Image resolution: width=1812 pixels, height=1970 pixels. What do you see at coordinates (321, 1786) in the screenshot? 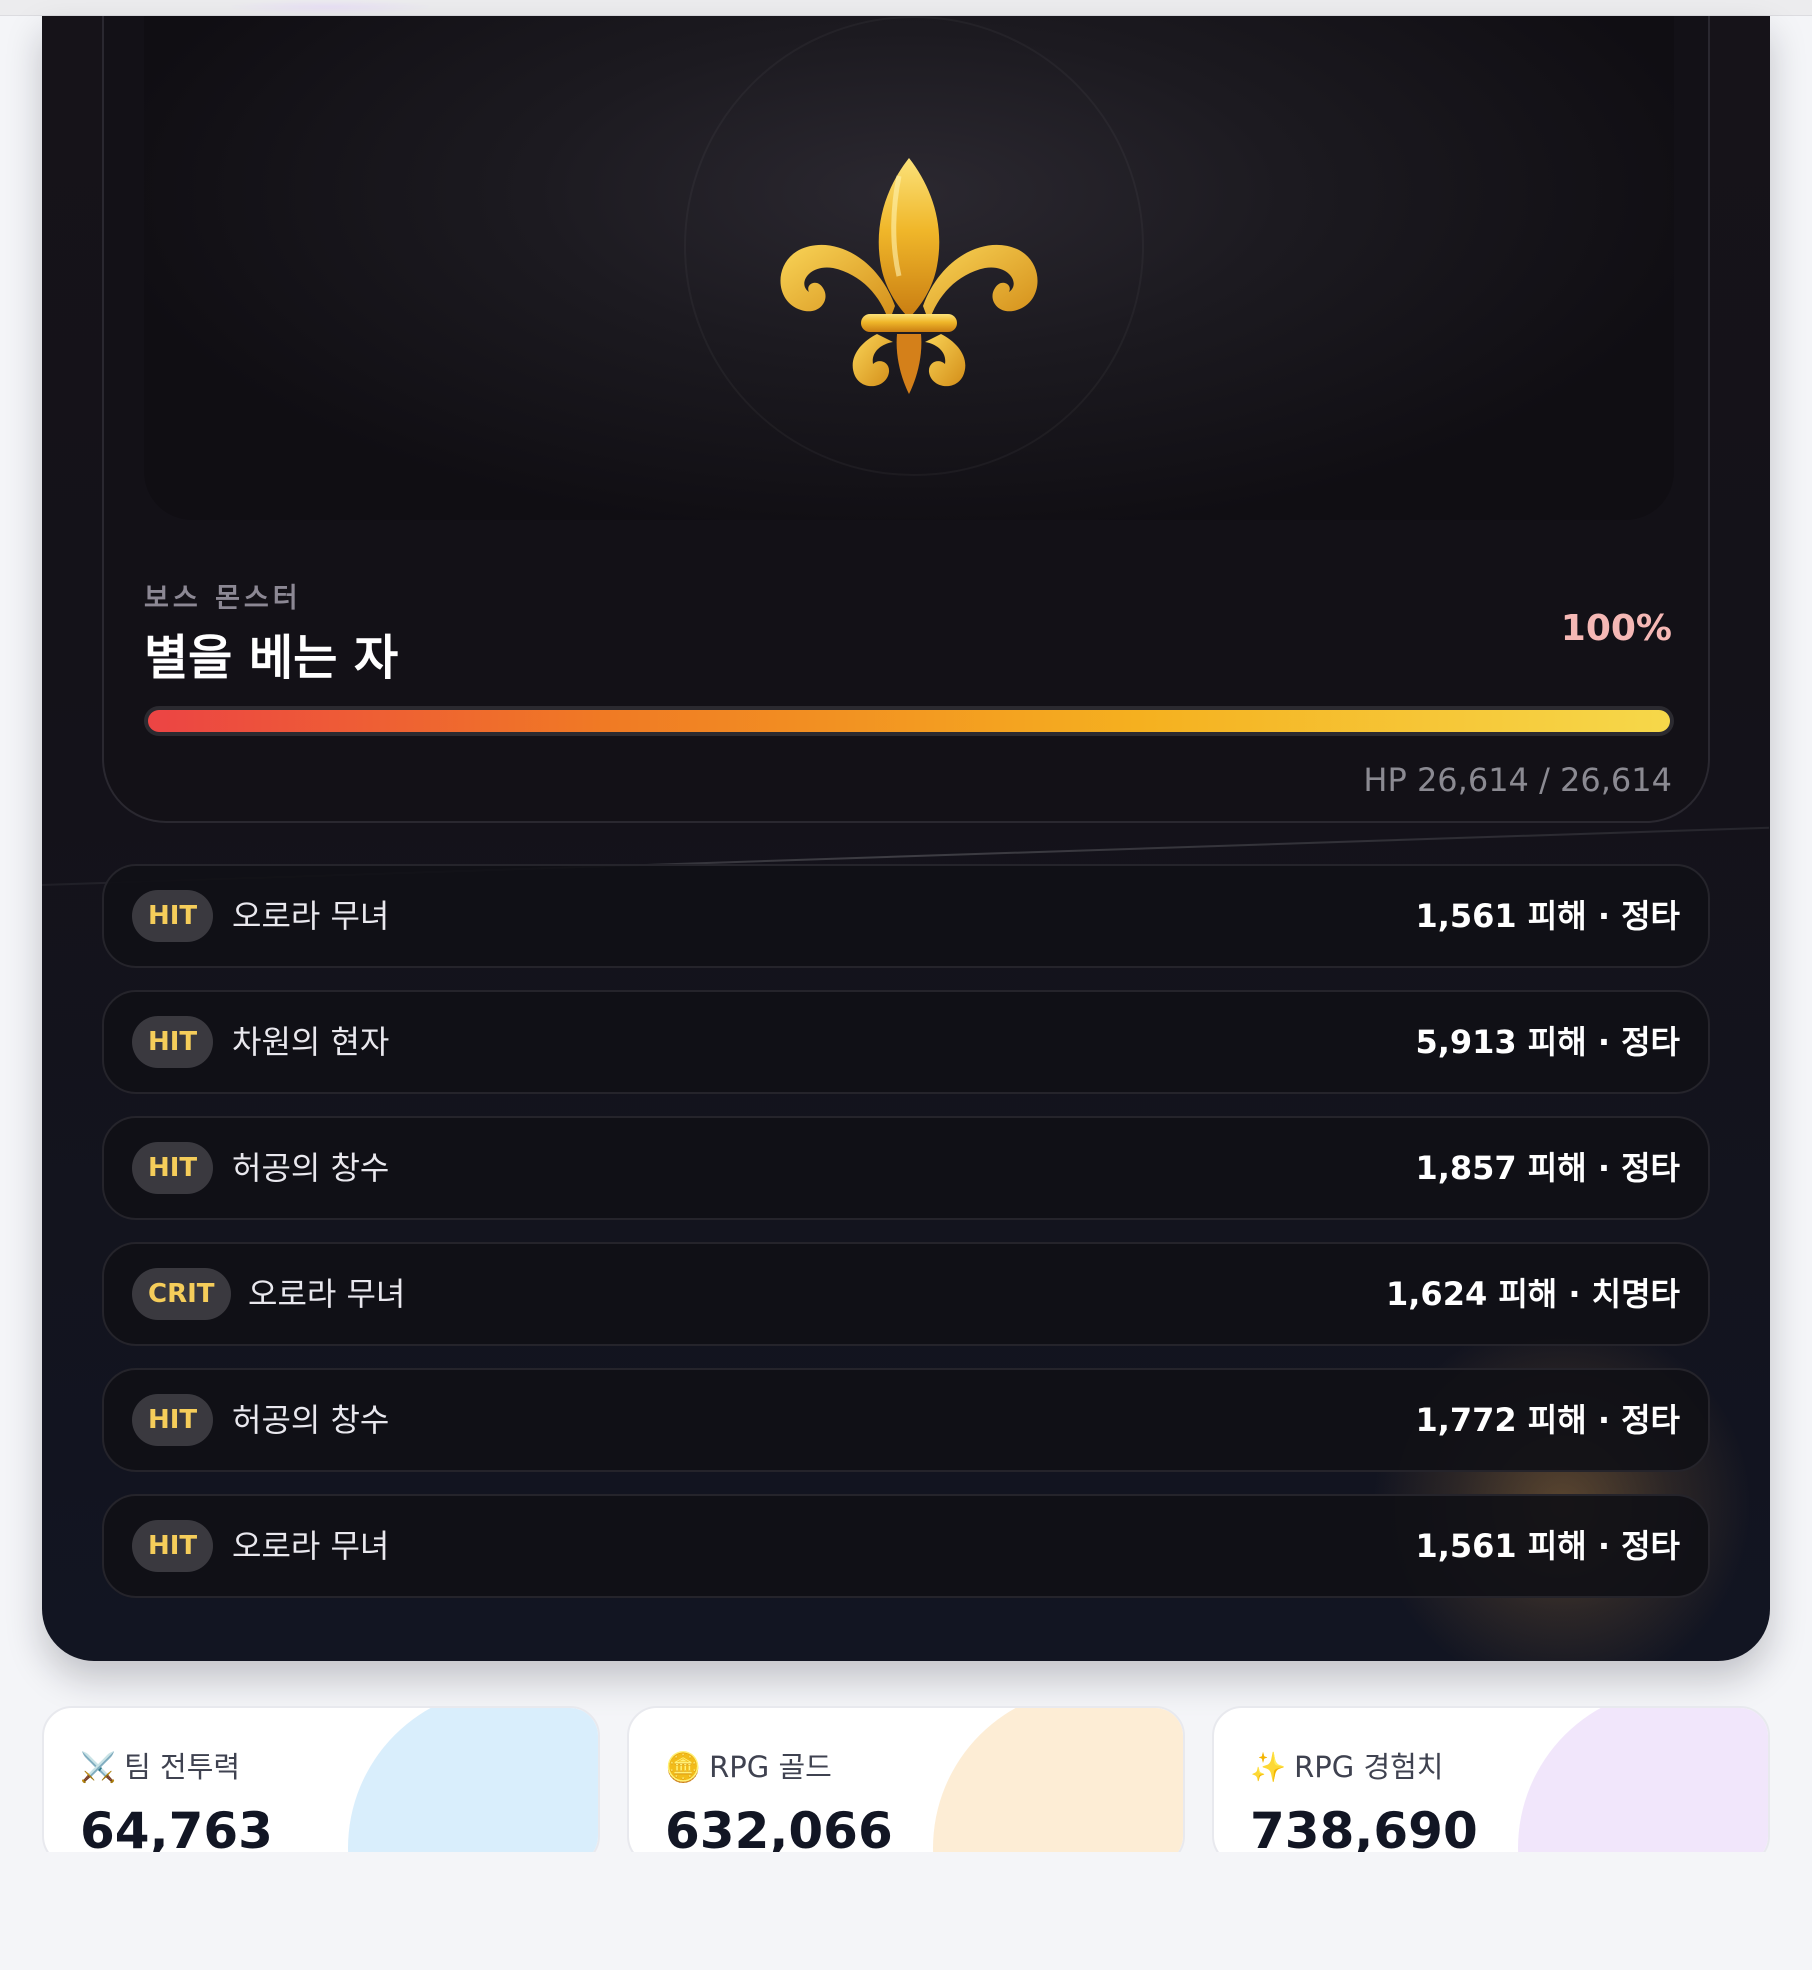
I see `stat-card-team-power: ⚔️ 팀 전투력 64,763` at bounding box center [321, 1786].